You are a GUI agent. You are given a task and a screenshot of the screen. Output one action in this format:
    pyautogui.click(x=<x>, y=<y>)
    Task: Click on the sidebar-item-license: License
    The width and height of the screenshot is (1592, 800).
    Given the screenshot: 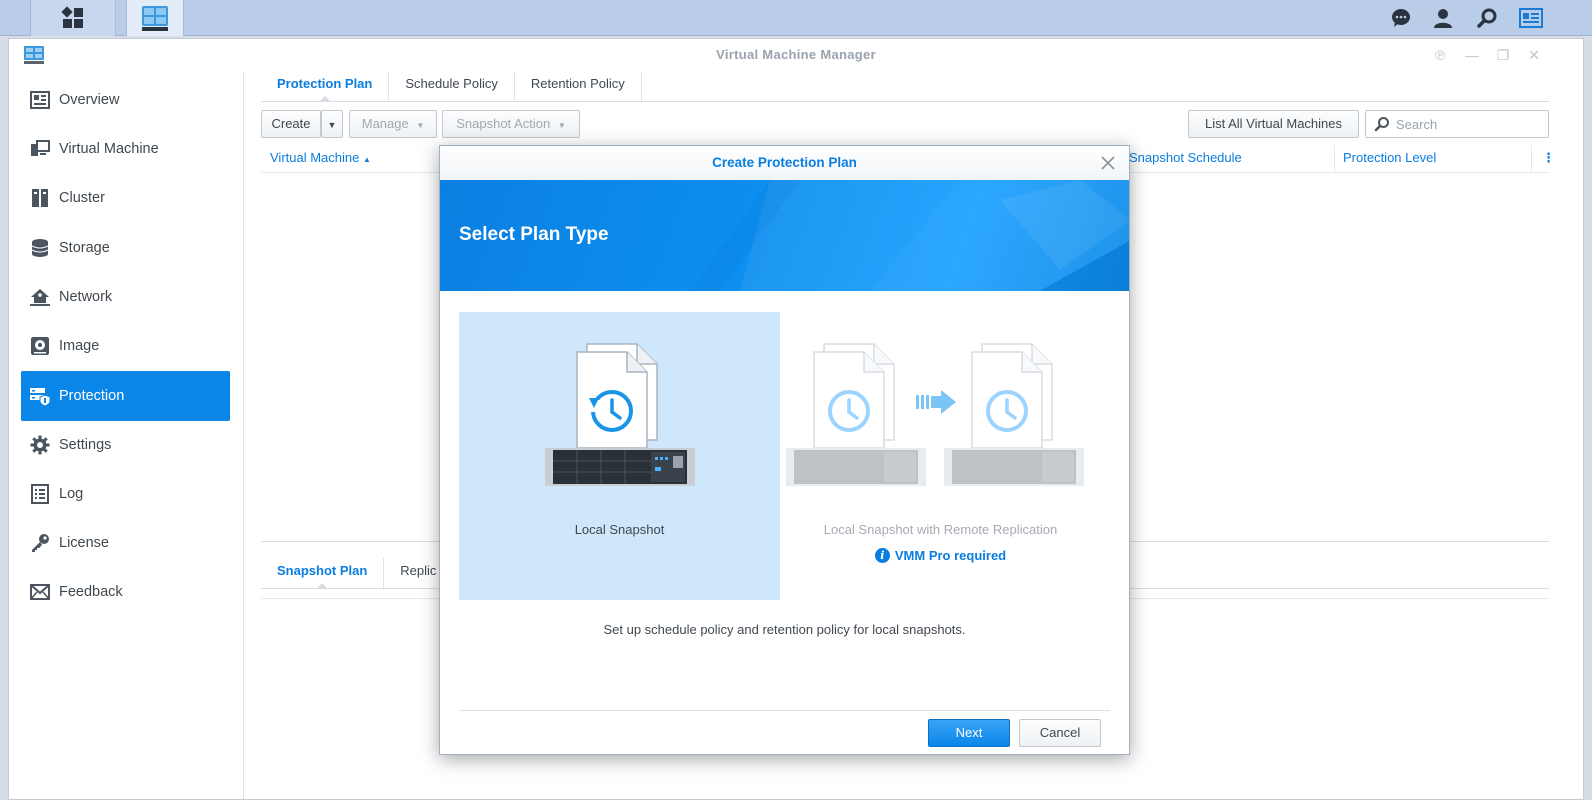 What is the action you would take?
    pyautogui.click(x=125, y=543)
    